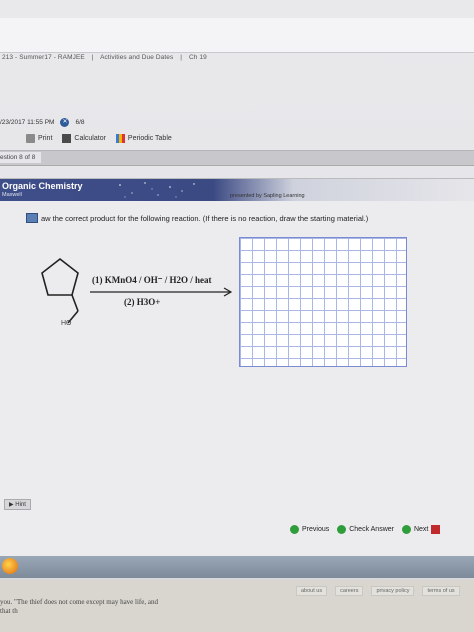  Describe the element at coordinates (42, 186) in the screenshot. I see `course-title: Organic Chemistry` at that location.